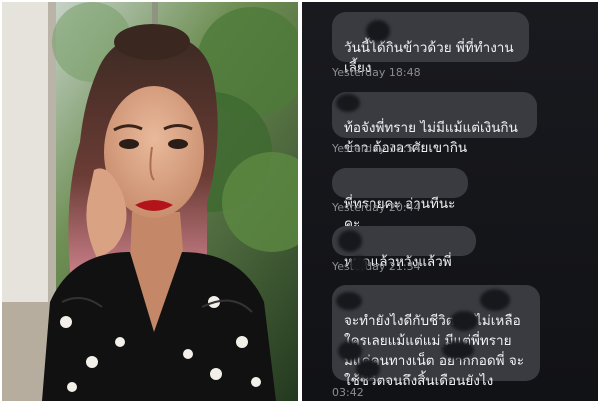 The height and width of the screenshot is (403, 600). Describe the element at coordinates (376, 266) in the screenshot. I see `message-timestamp: Yesterday 21:34` at that location.